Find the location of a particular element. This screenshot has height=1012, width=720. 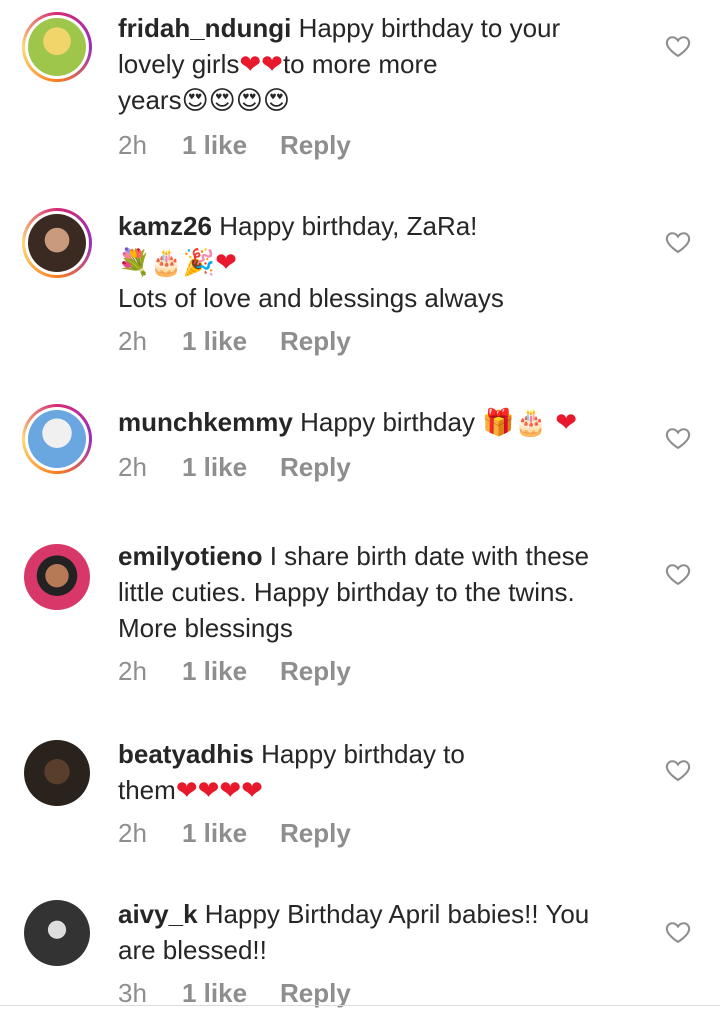

comment-body: lovely girls is located at coordinates (179, 64).